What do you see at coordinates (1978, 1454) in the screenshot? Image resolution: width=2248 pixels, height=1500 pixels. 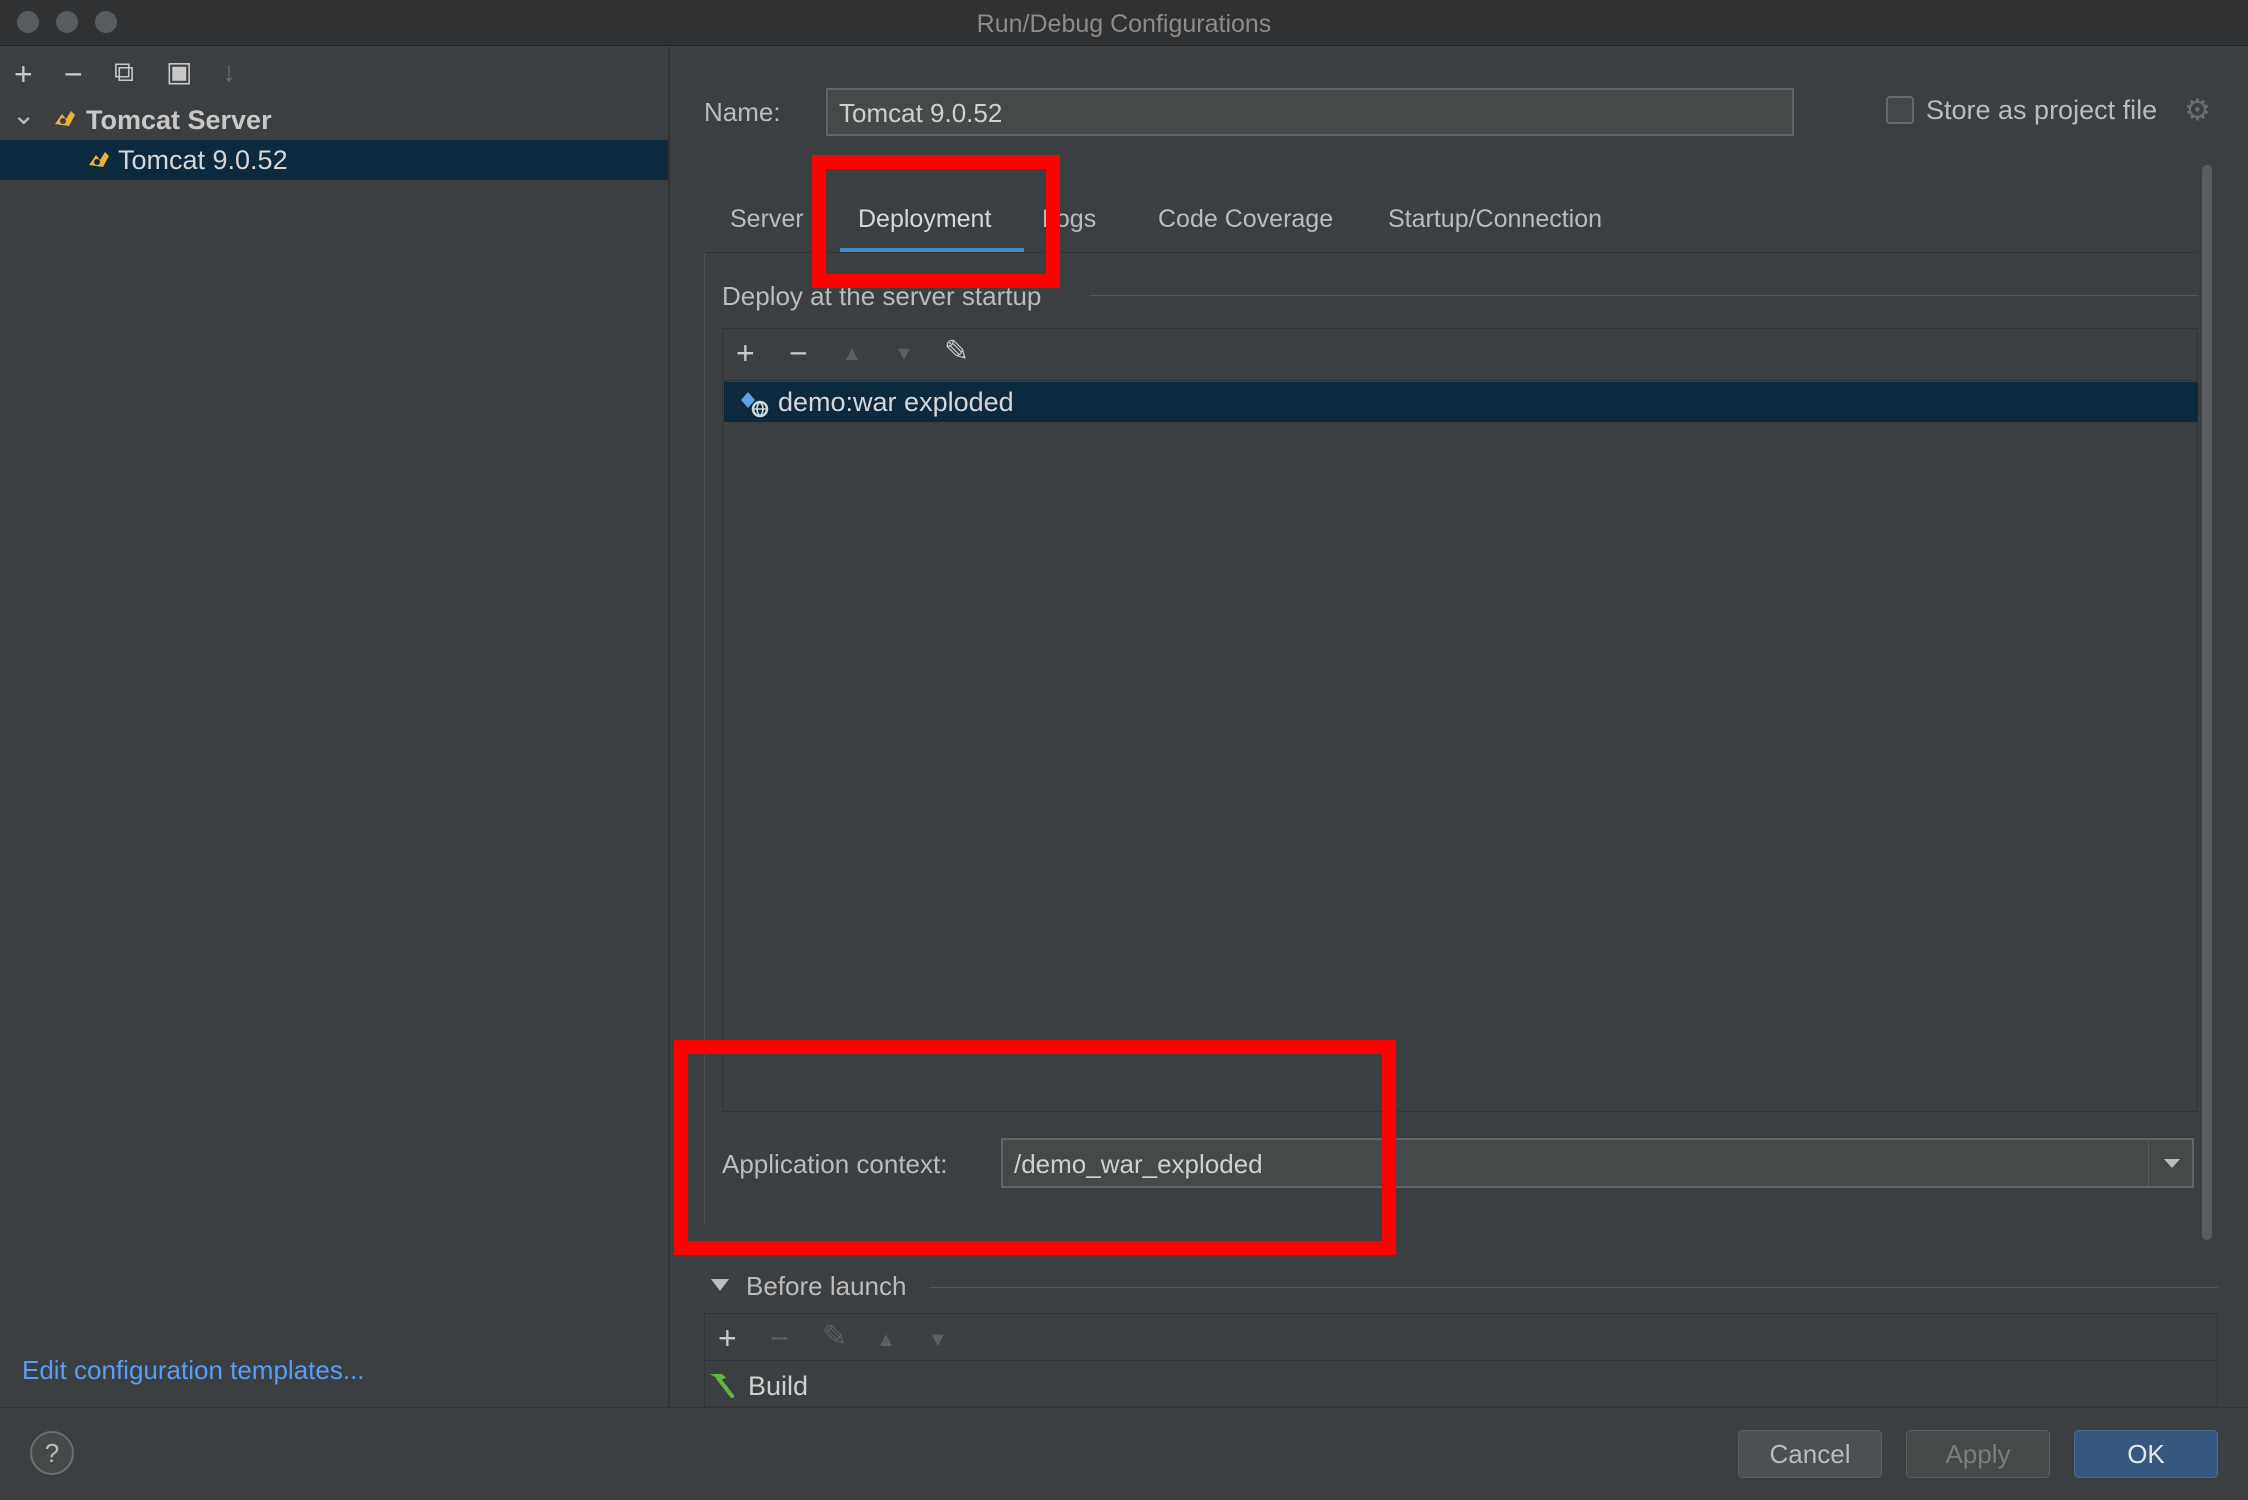 I see `apply-button: Apply` at bounding box center [1978, 1454].